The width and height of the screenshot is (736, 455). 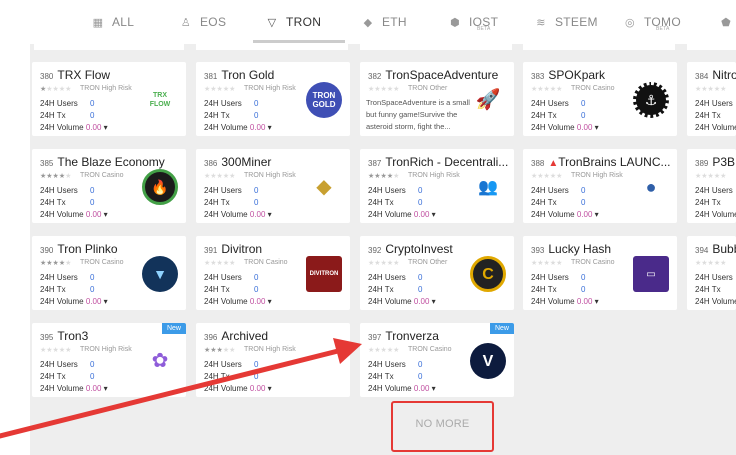 What do you see at coordinates (172, 393) in the screenshot?
I see `arrow-shaft` at bounding box center [172, 393].